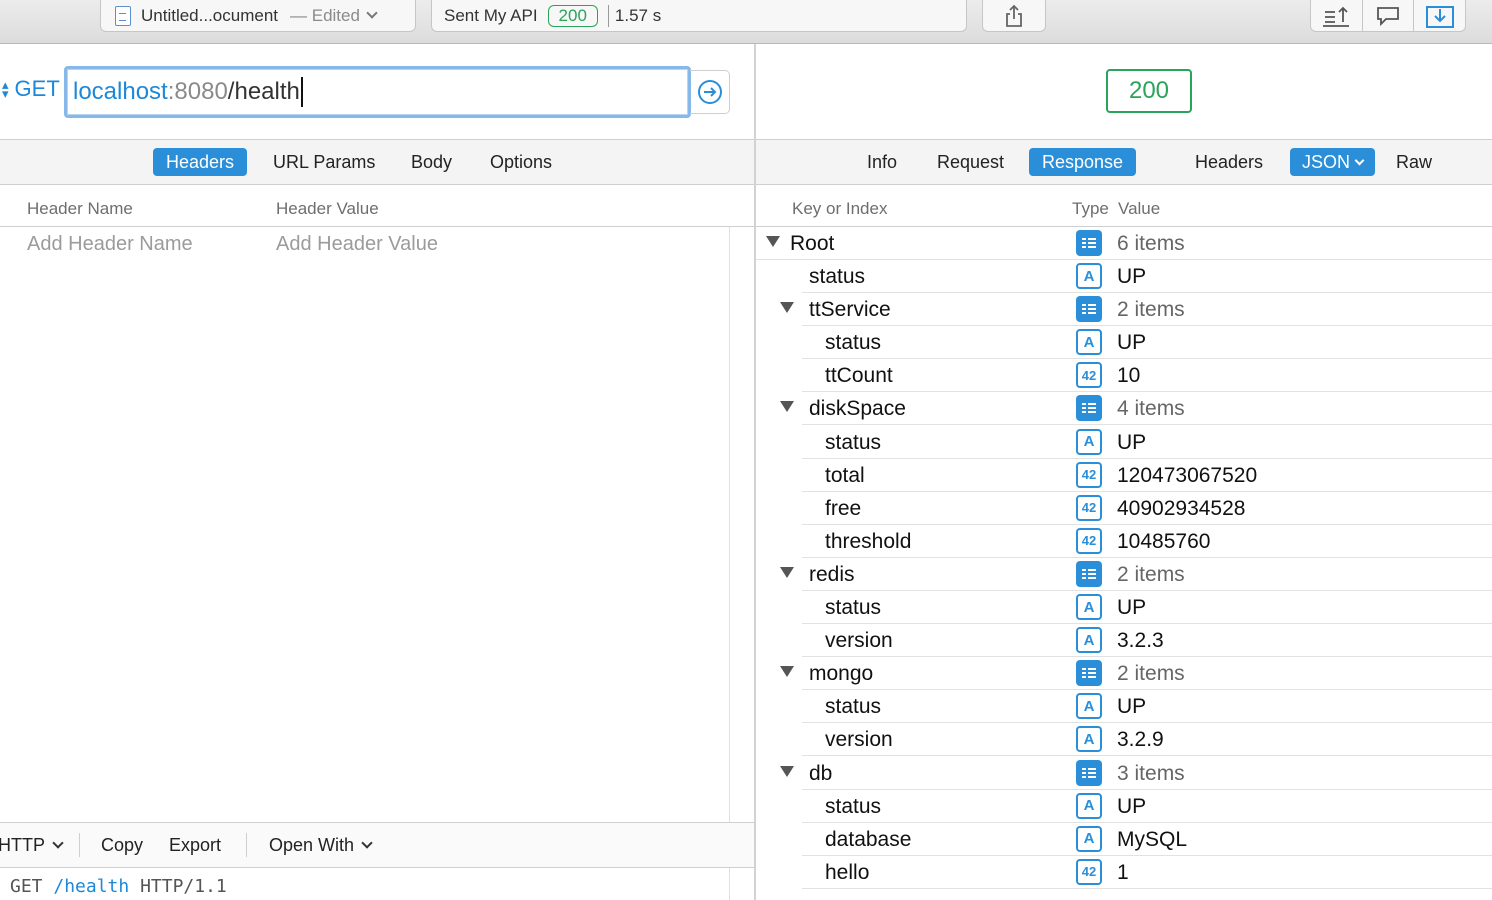 The width and height of the screenshot is (1492, 900). I want to click on code-method: GET, so click(26, 886).